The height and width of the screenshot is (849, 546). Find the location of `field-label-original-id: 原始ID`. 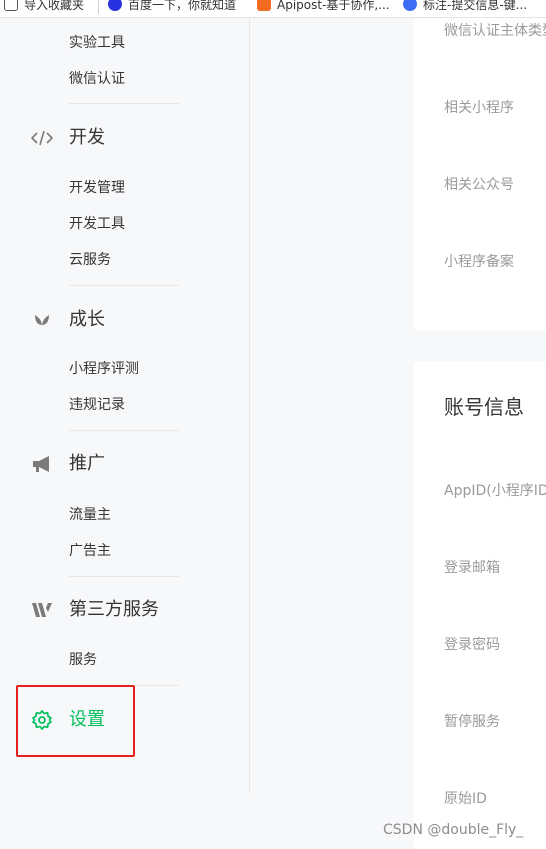

field-label-original-id: 原始ID is located at coordinates (465, 799).